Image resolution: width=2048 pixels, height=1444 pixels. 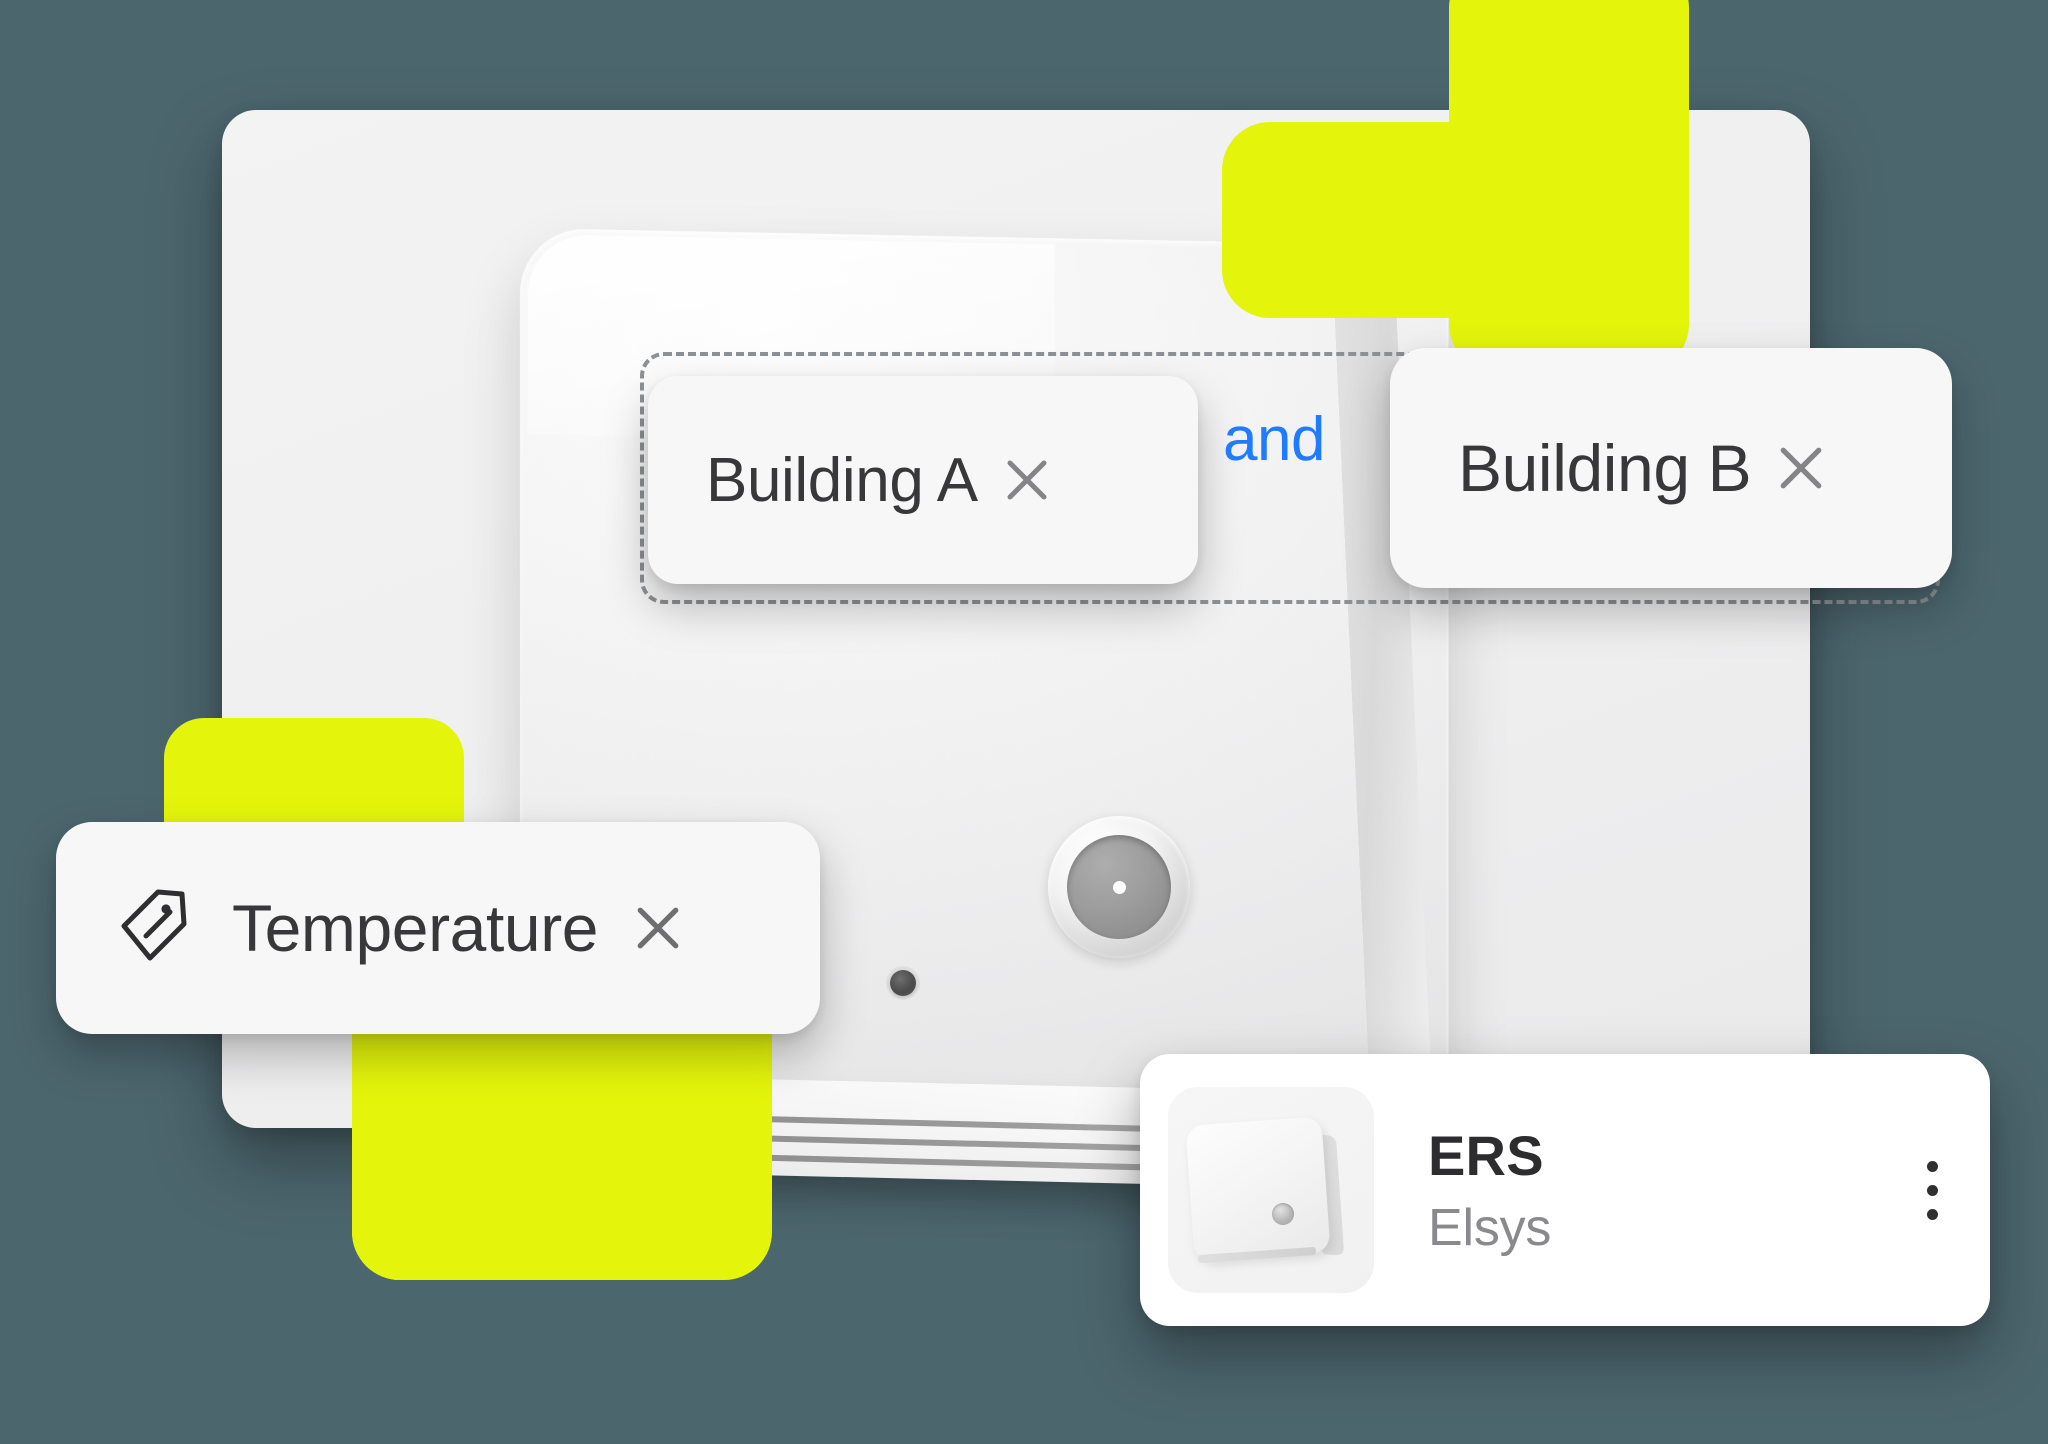 I want to click on device-dial, so click(x=1119, y=887).